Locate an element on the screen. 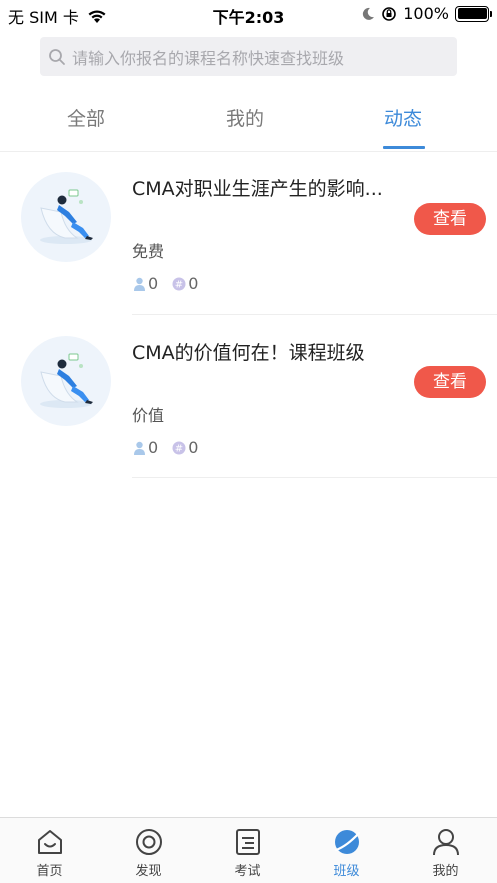  nav-home: 首页 is located at coordinates (49, 850).